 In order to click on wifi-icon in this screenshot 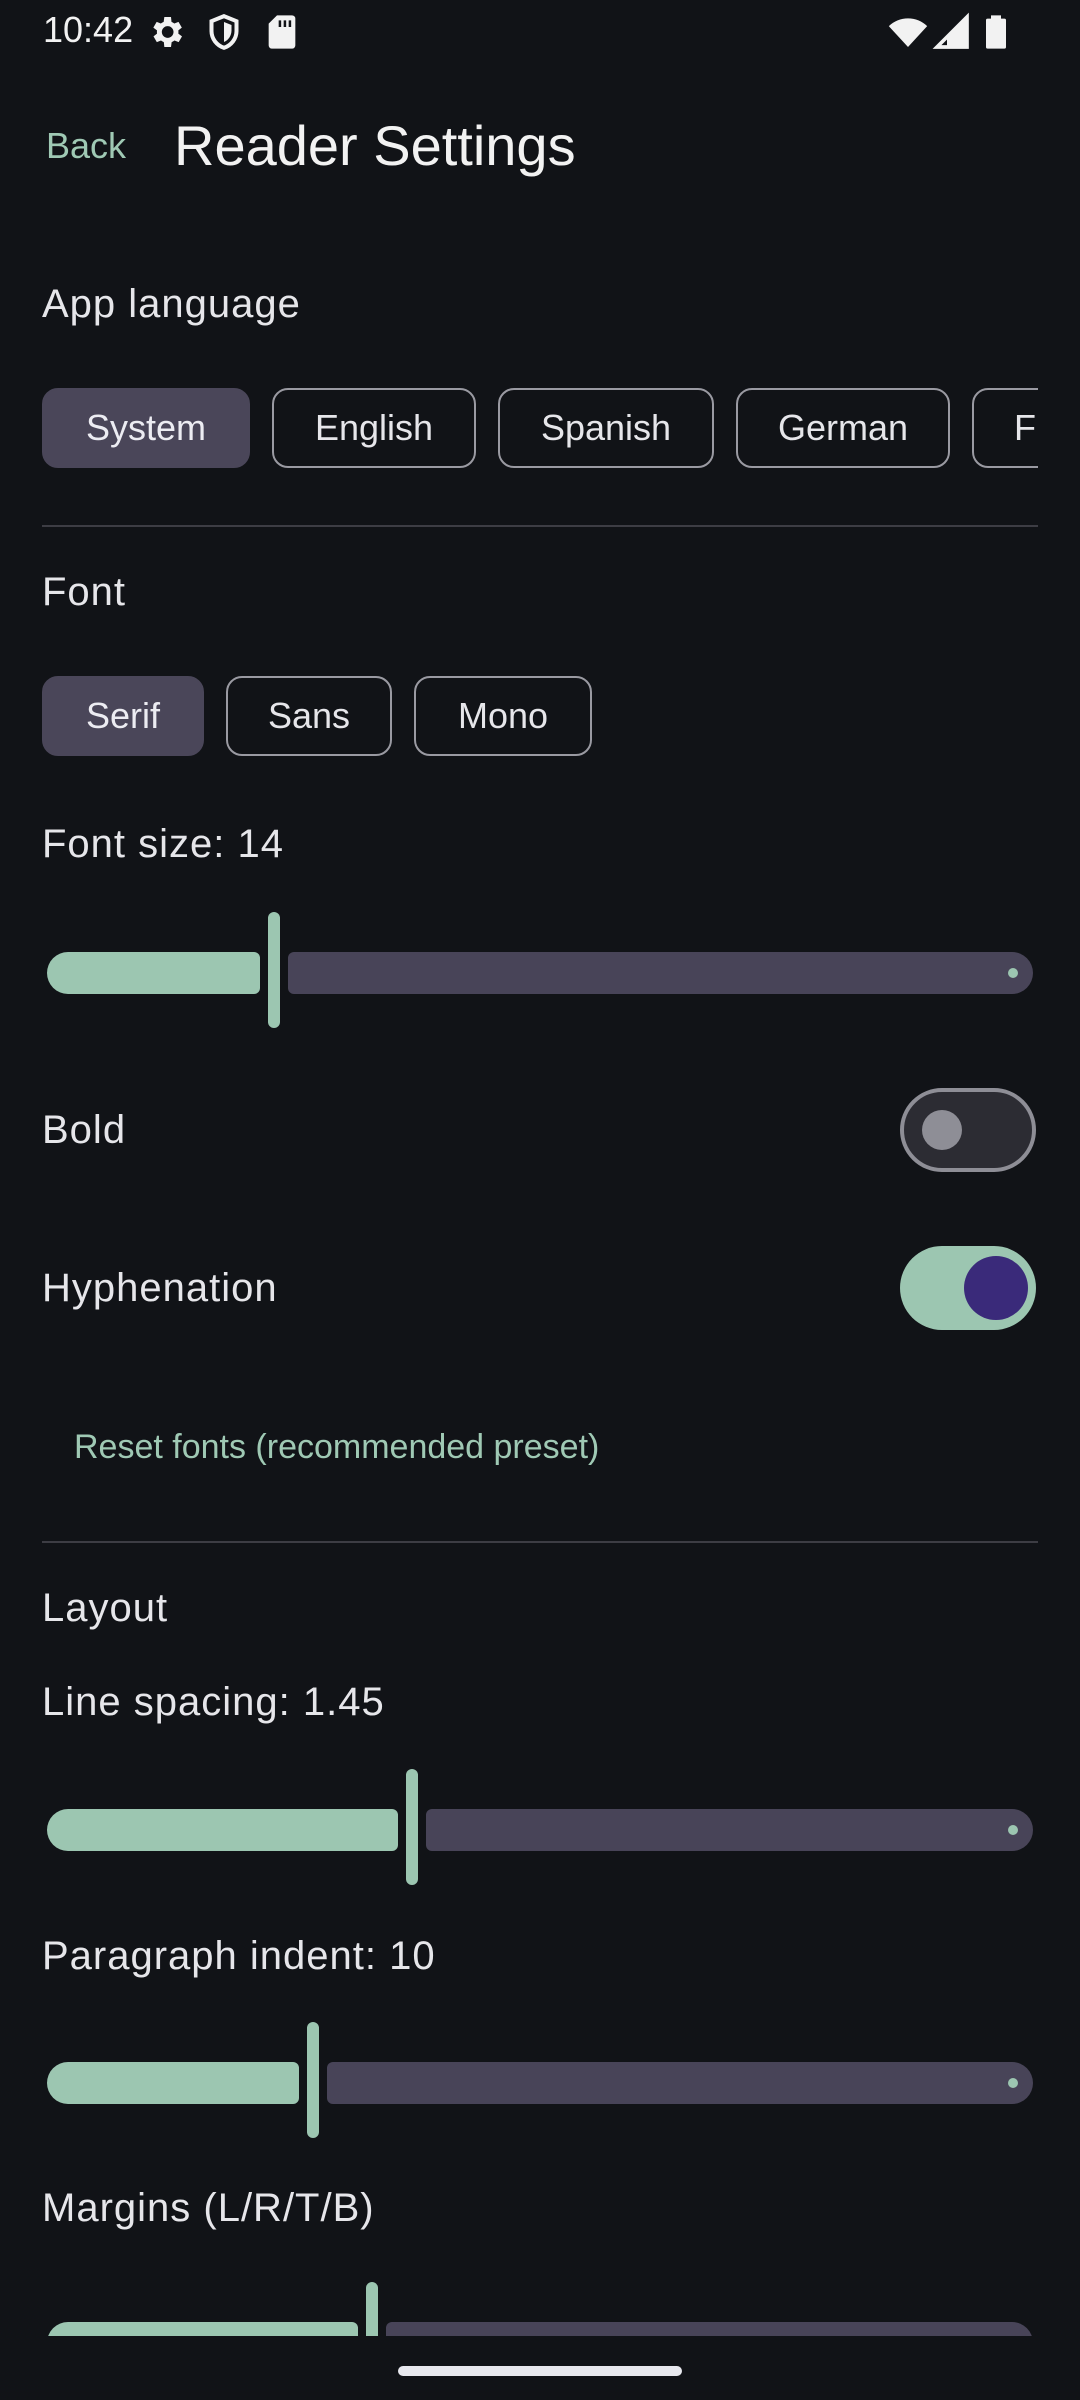, I will do `click(908, 32)`.